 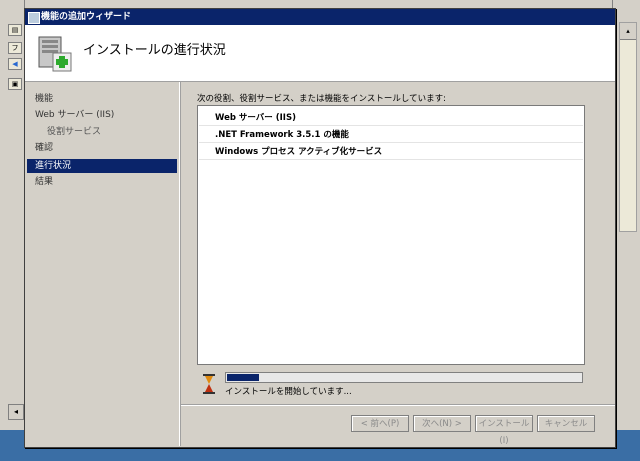 What do you see at coordinates (243, 377) in the screenshot?
I see `progress-fill` at bounding box center [243, 377].